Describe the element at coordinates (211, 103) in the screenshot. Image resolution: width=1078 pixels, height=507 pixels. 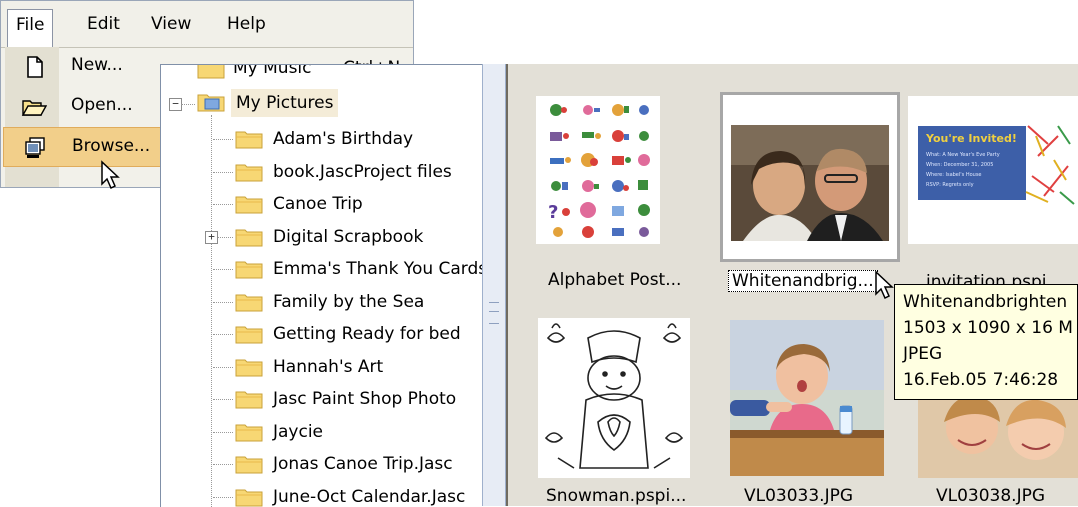
I see `pictures-folder-icon` at that location.